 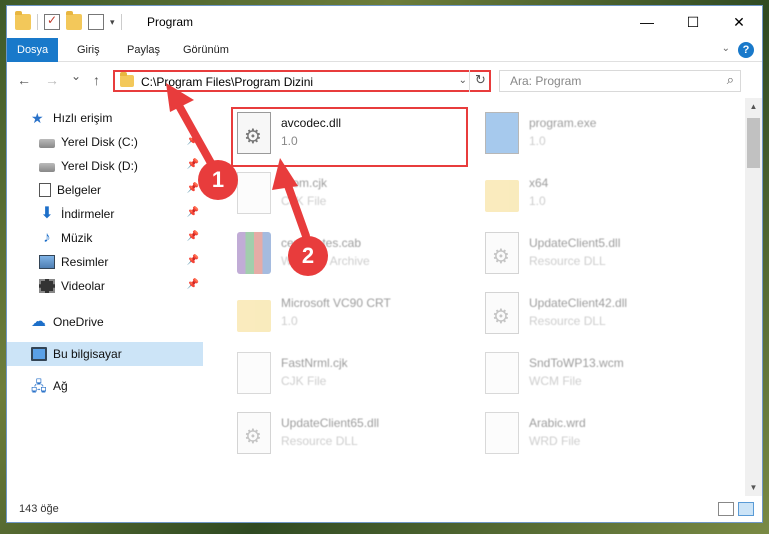 What do you see at coordinates (74, 20) in the screenshot?
I see `new-folder-icon` at bounding box center [74, 20].